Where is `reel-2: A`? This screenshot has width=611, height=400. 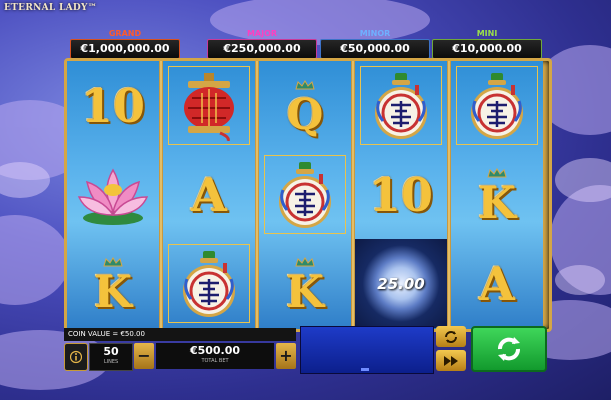 reel-2: A is located at coordinates (209, 195).